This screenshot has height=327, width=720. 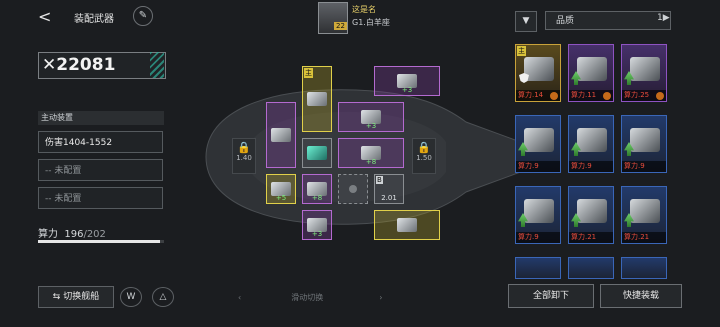 What do you see at coordinates (100, 142) in the screenshot?
I see `active-slot-1: 伤害1404-1552` at bounding box center [100, 142].